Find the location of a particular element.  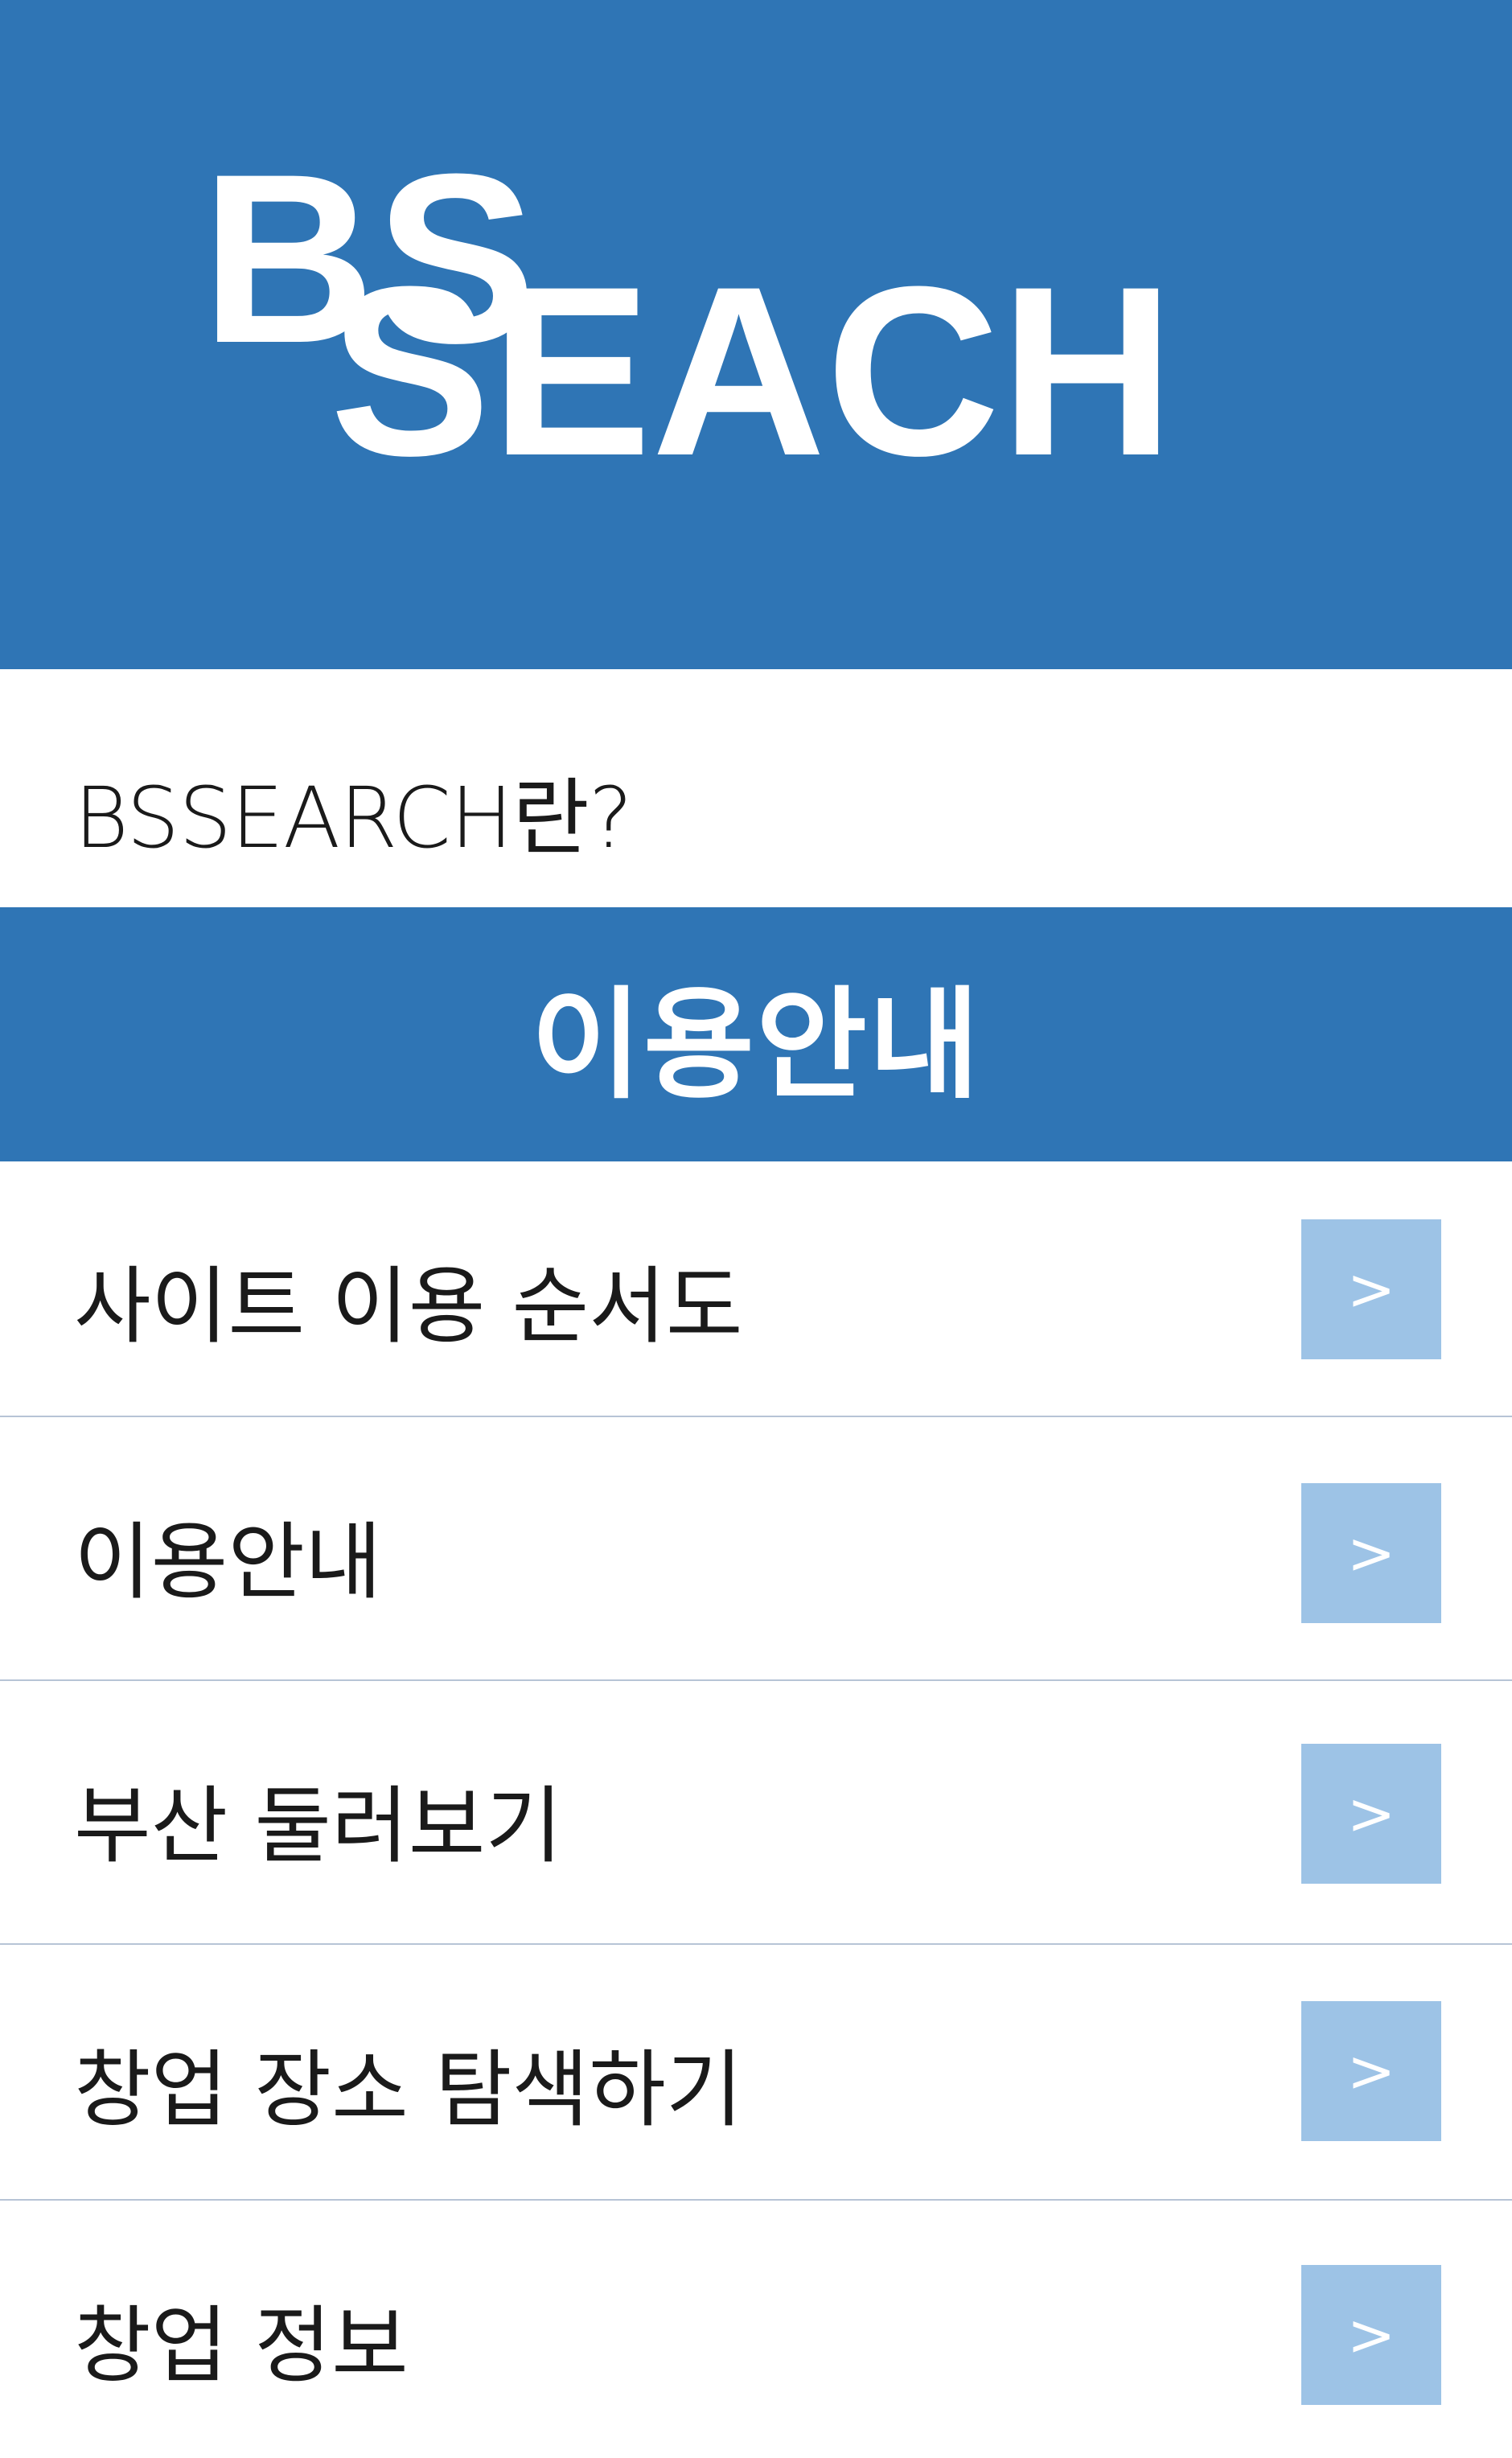

menu-item-site-flow: 사이트 이용 순서도 > is located at coordinates (756, 1289).